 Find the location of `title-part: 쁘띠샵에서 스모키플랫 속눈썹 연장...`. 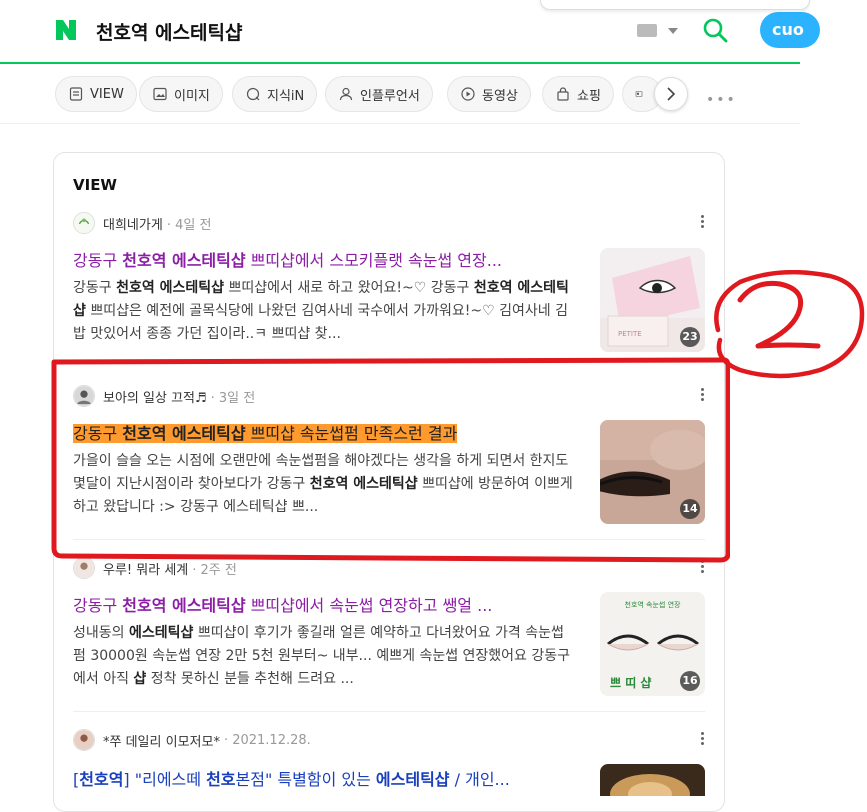

title-part: 쁘띠샵에서 스모키플랫 속눈썹 연장... is located at coordinates (373, 260).